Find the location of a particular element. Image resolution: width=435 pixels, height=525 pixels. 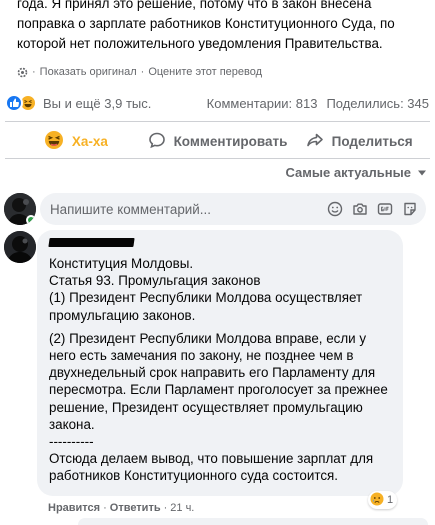

post-actions: Ха-ха Комментировать Поделиться is located at coordinates (217, 141).